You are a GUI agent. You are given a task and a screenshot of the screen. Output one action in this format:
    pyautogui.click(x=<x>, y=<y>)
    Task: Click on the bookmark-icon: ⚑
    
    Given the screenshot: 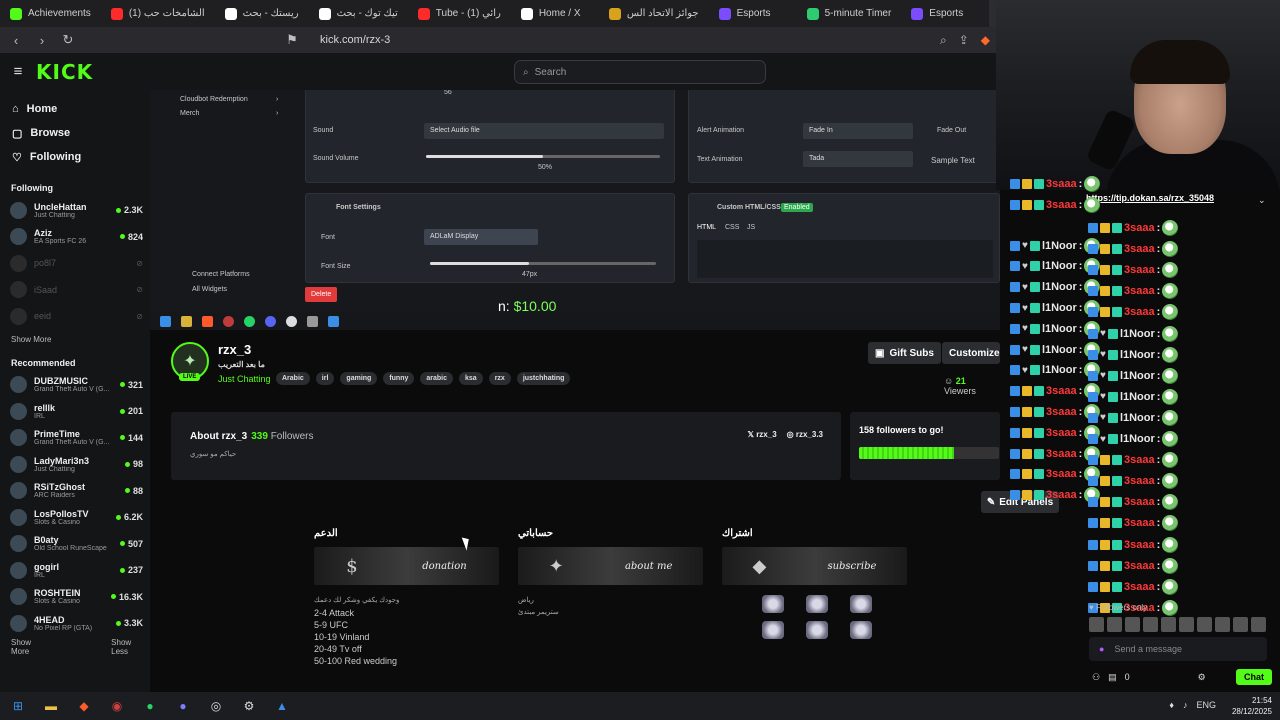 What is the action you would take?
    pyautogui.click(x=292, y=40)
    